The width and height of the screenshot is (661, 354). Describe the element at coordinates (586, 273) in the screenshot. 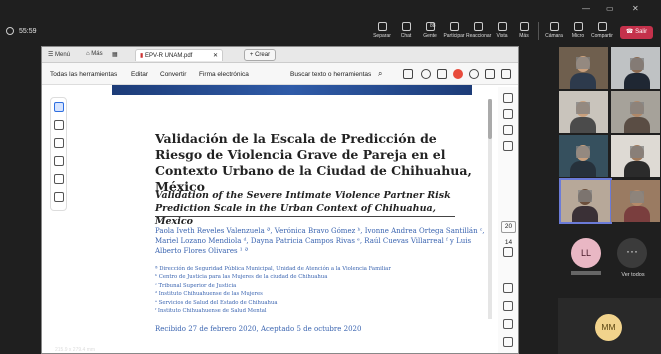

I see `name-label-redacted` at that location.